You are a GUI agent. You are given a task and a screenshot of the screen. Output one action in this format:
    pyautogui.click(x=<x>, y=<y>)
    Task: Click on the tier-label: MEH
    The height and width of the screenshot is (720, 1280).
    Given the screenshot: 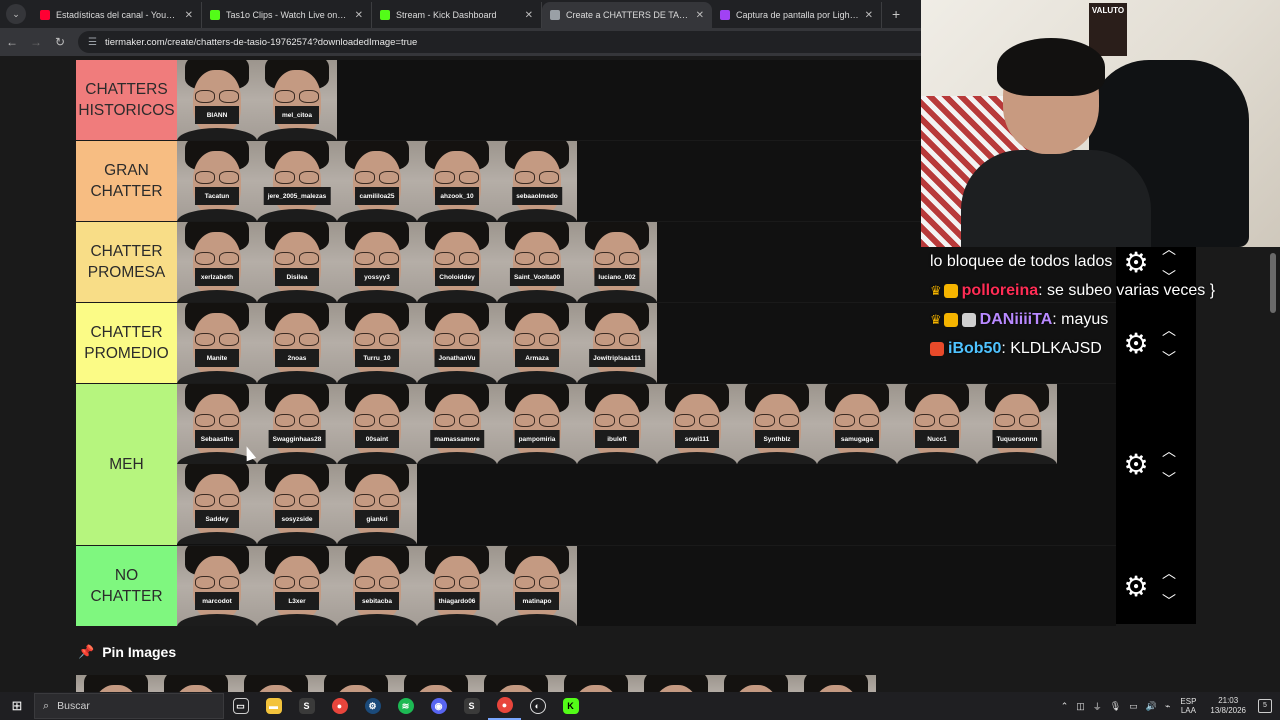 What is the action you would take?
    pyautogui.click(x=126, y=464)
    